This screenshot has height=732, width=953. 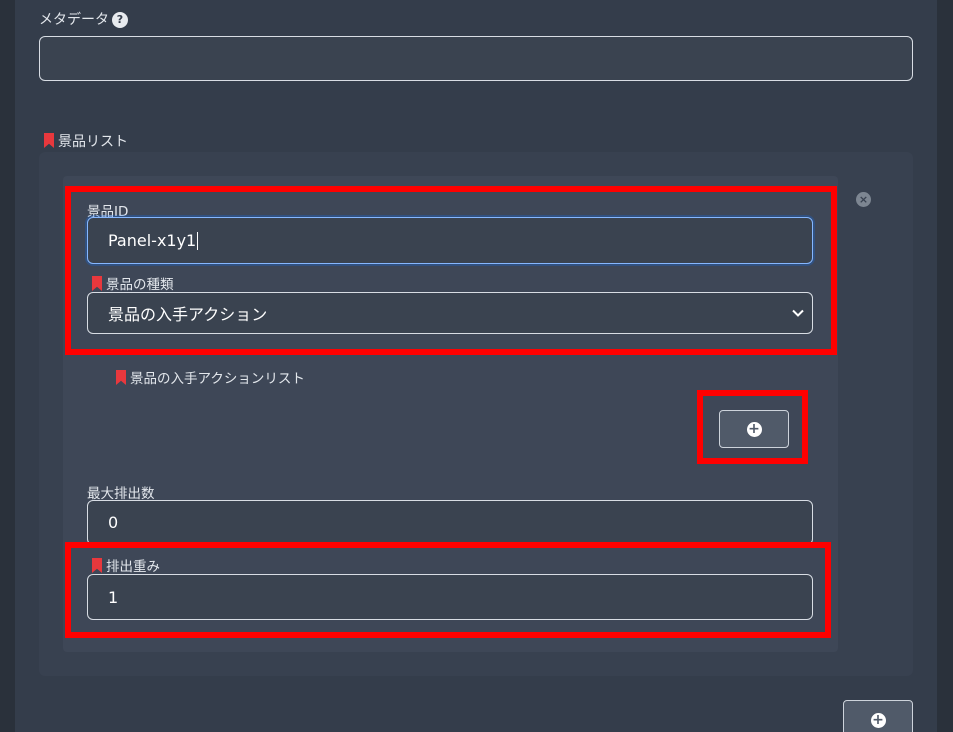 I want to click on text-caret, so click(x=198, y=240).